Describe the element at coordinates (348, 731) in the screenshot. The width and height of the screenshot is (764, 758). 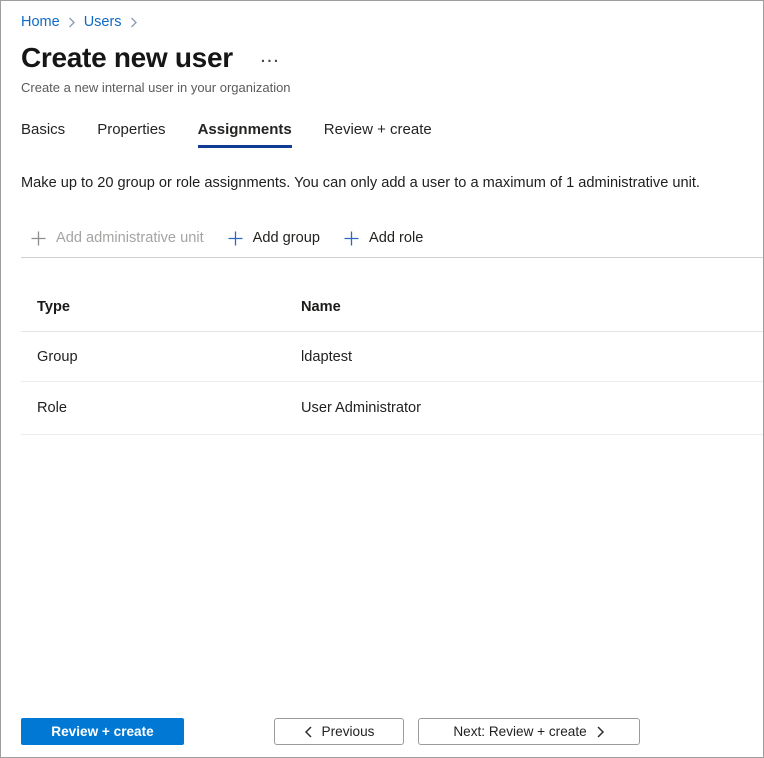
I see `previous-button-label: Previous` at that location.